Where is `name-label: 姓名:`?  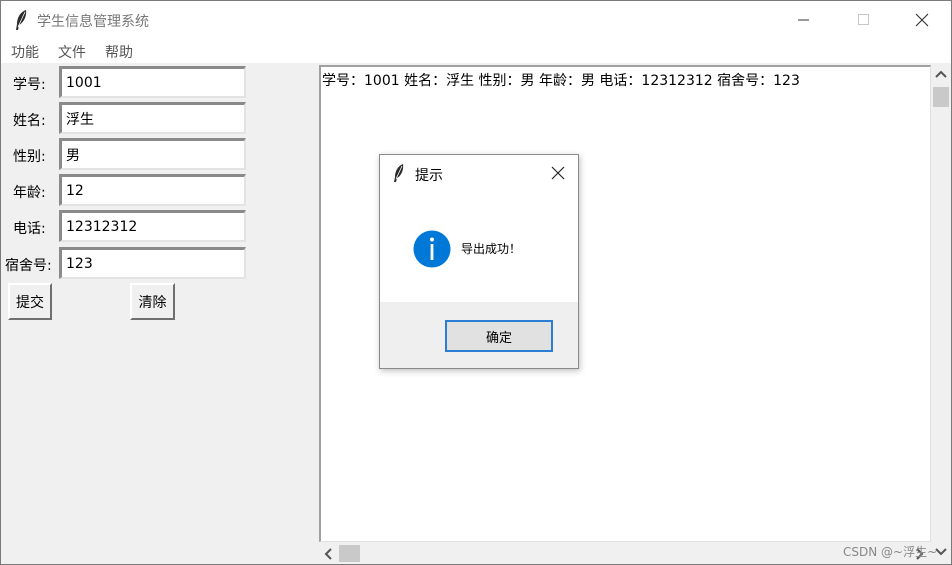
name-label: 姓名: is located at coordinates (29, 121).